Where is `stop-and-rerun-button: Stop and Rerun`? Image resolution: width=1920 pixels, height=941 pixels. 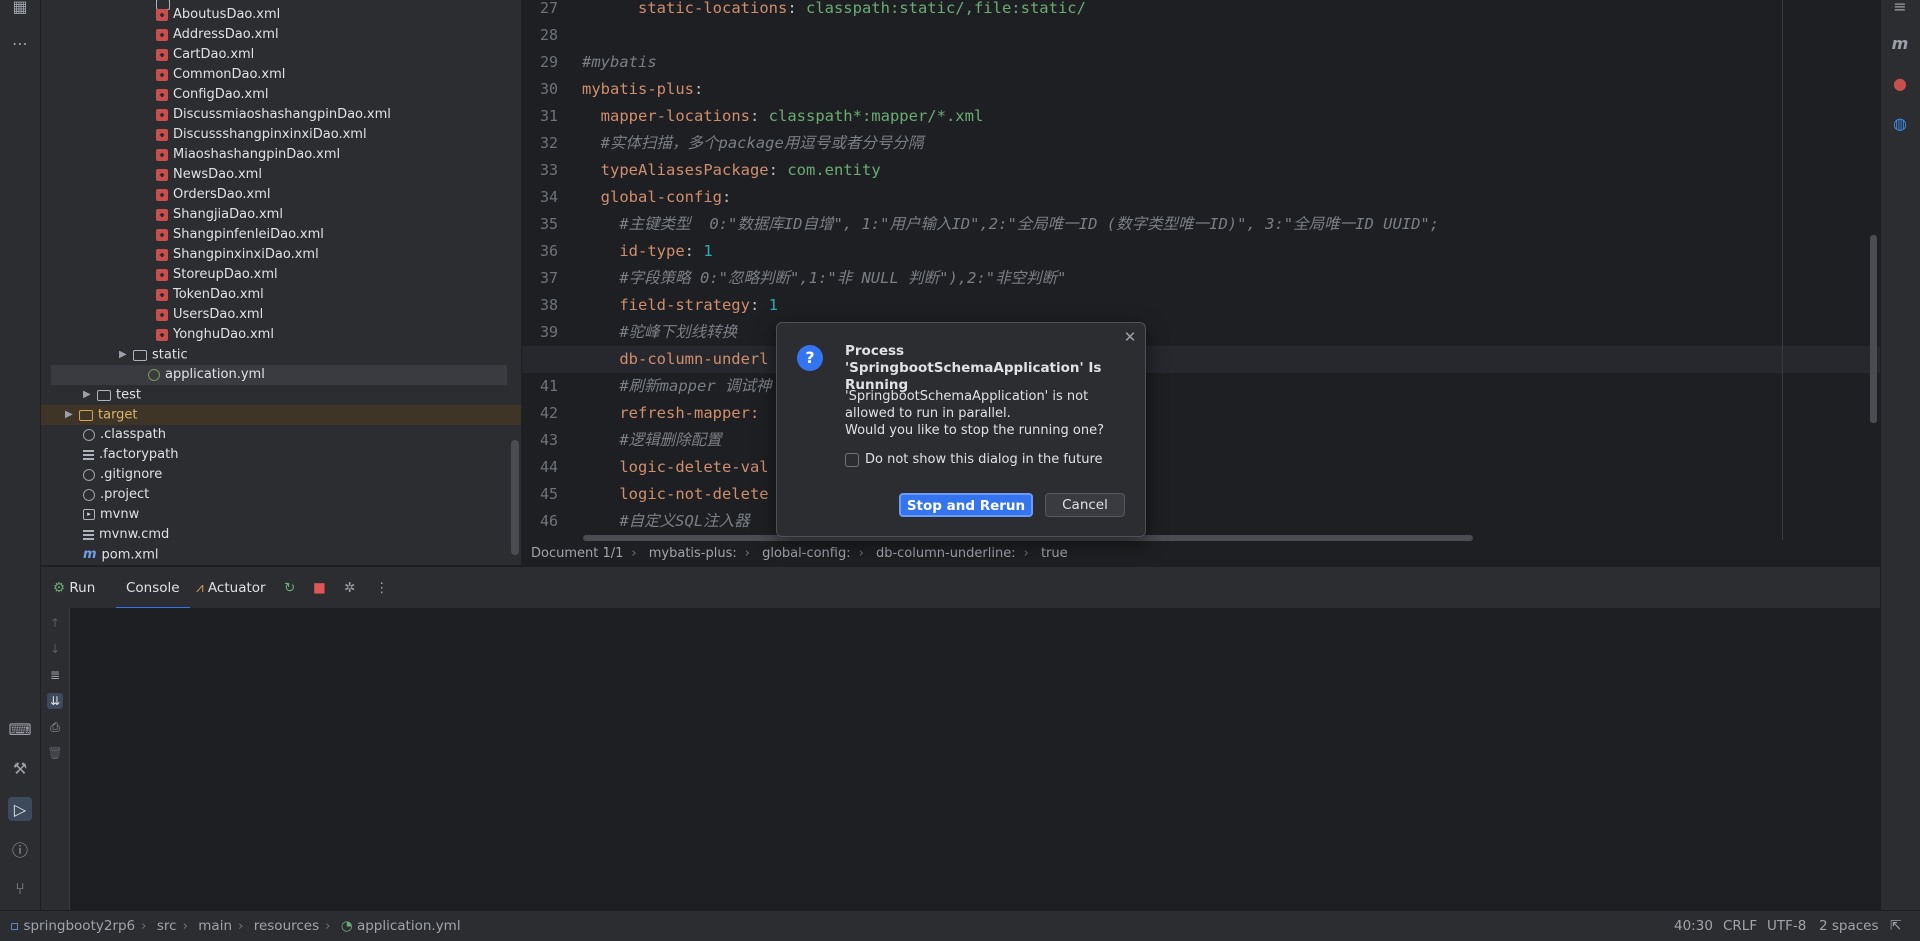
stop-and-rerun-button: Stop and Rerun is located at coordinates (966, 505).